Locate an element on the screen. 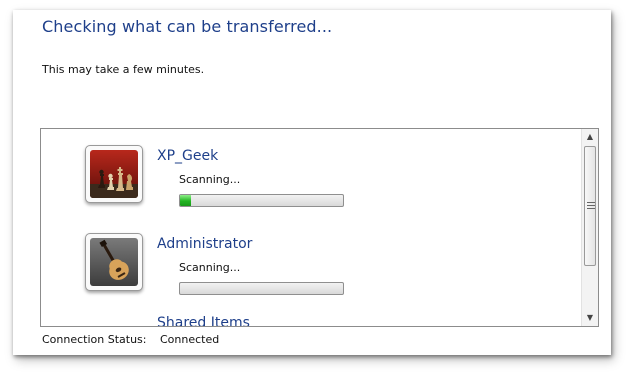 The image size is (627, 377). guitar-icon is located at coordinates (114, 262).